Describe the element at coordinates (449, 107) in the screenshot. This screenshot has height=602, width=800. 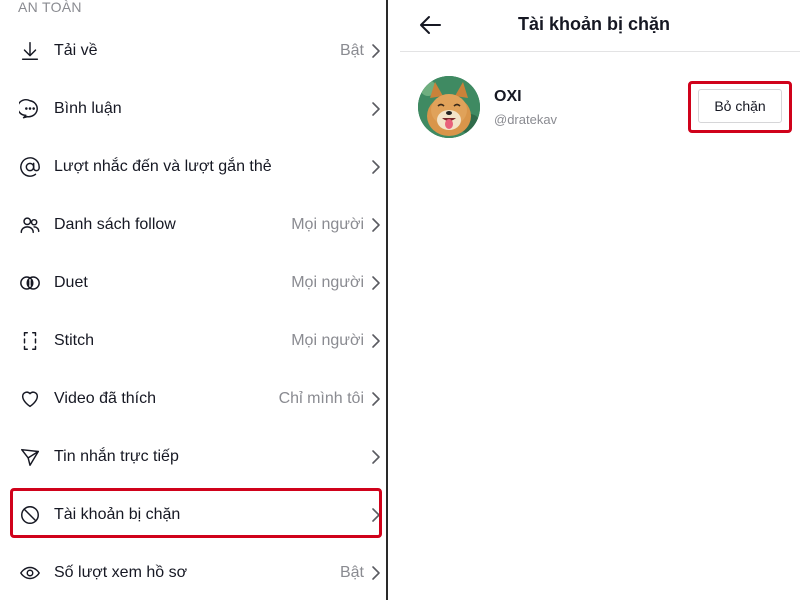
I see `avatar` at that location.